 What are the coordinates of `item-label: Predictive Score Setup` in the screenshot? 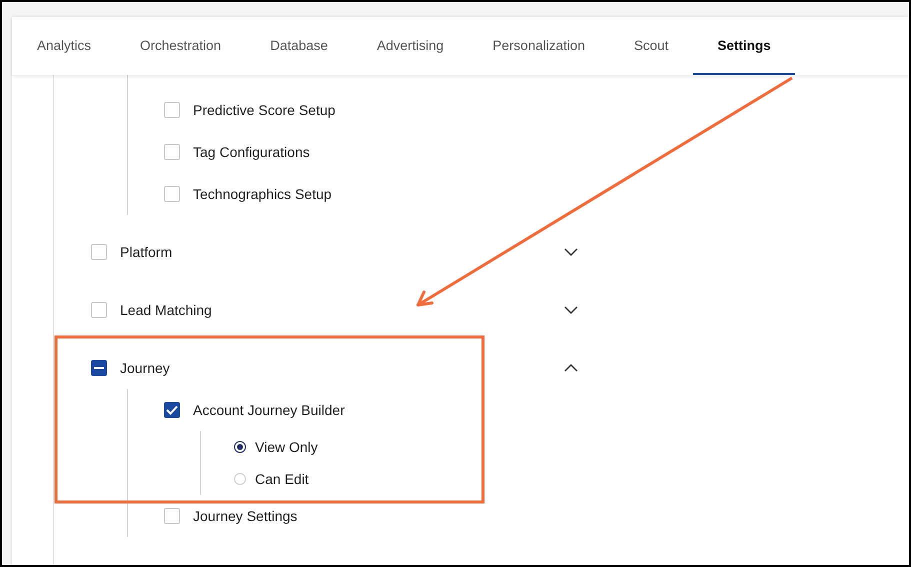 It's located at (264, 110).